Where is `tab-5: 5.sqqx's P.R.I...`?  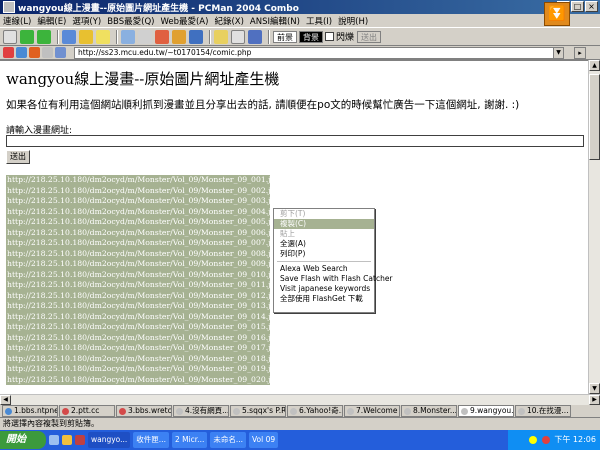
tab-5: 5.sqqx's P.R.I... is located at coordinates (258, 411).